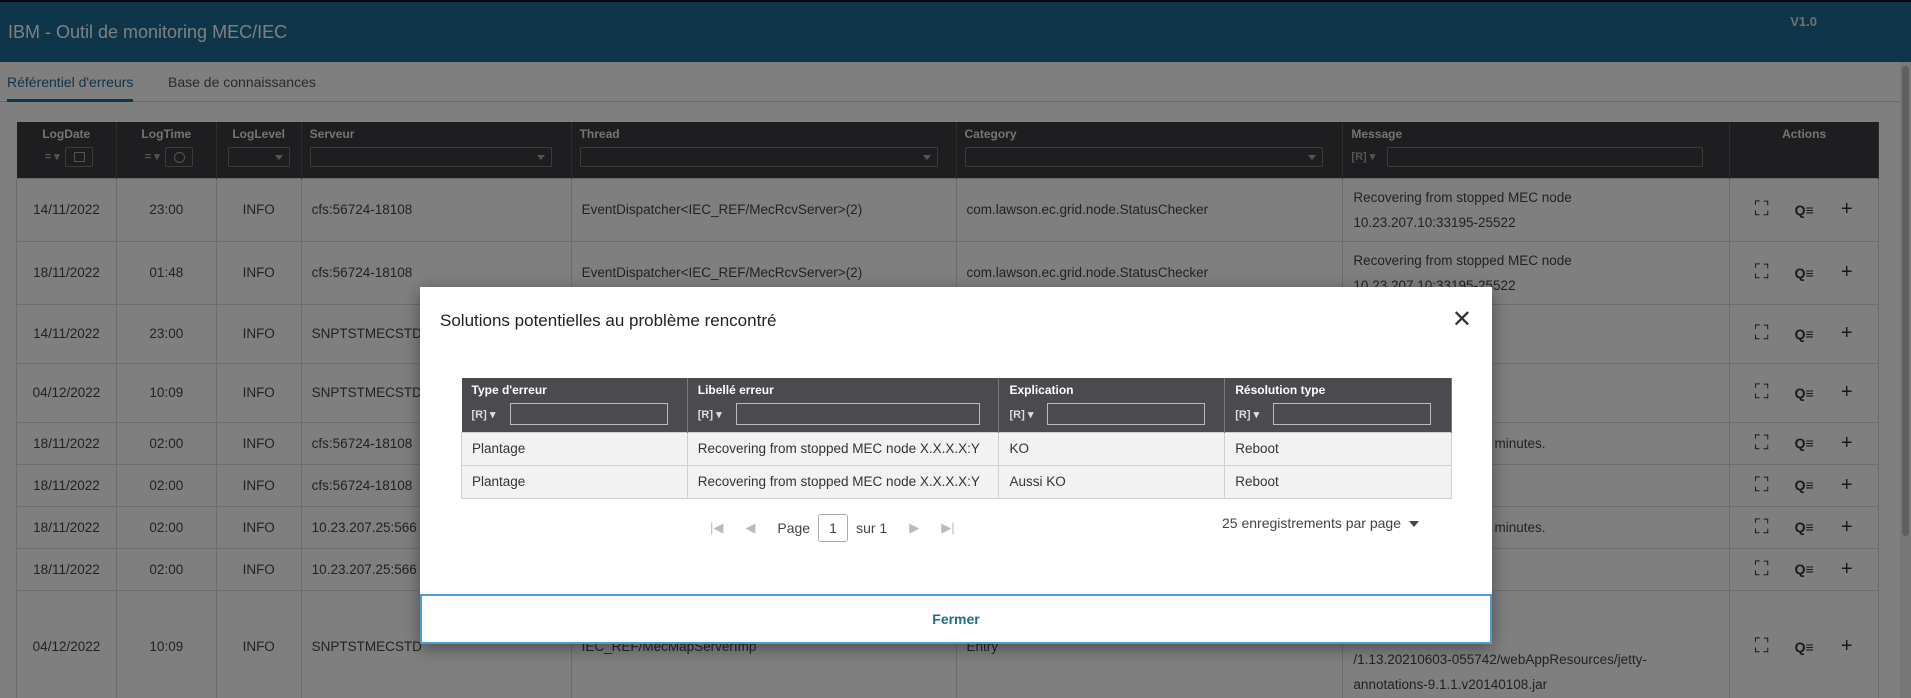  What do you see at coordinates (1352, 414) in the screenshot?
I see `resolution-type-filter-input` at bounding box center [1352, 414].